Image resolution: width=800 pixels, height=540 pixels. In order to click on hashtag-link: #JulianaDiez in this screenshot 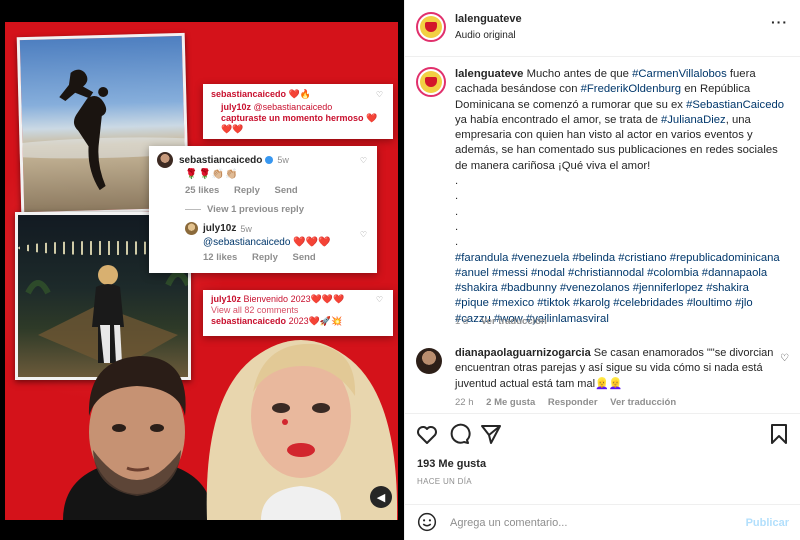, I will do `click(693, 120)`.